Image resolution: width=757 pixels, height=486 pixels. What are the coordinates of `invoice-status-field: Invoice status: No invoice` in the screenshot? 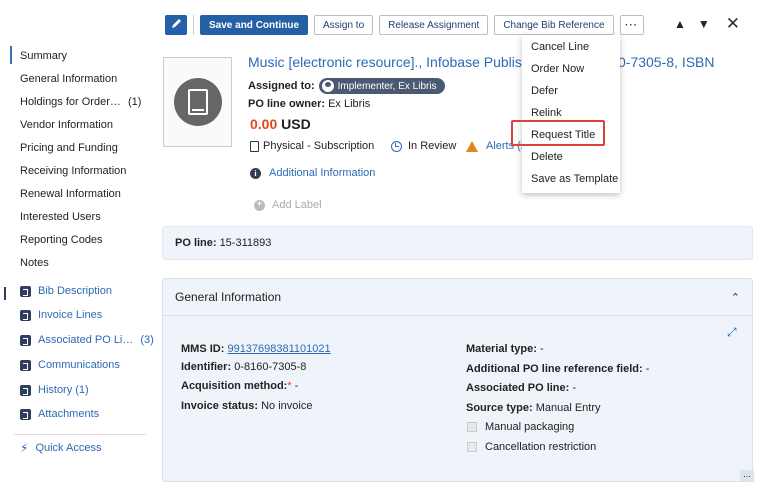 It's located at (246, 406).